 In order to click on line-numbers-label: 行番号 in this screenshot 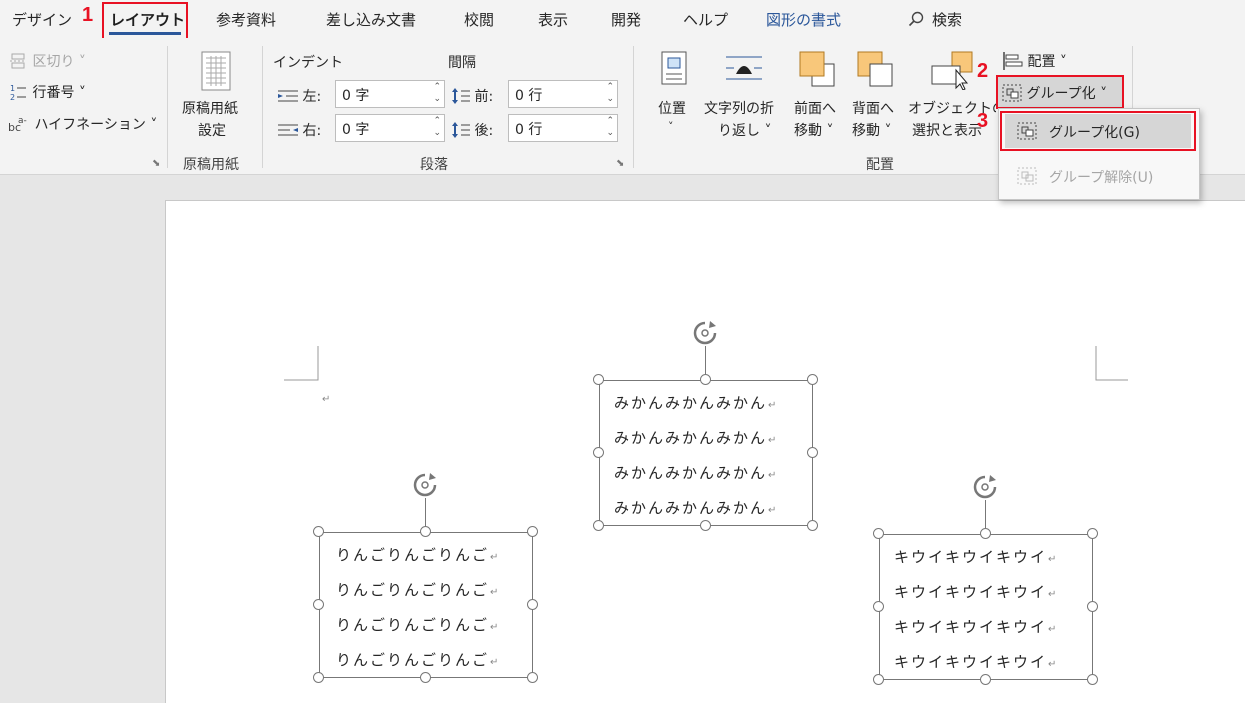, I will do `click(53, 93)`.